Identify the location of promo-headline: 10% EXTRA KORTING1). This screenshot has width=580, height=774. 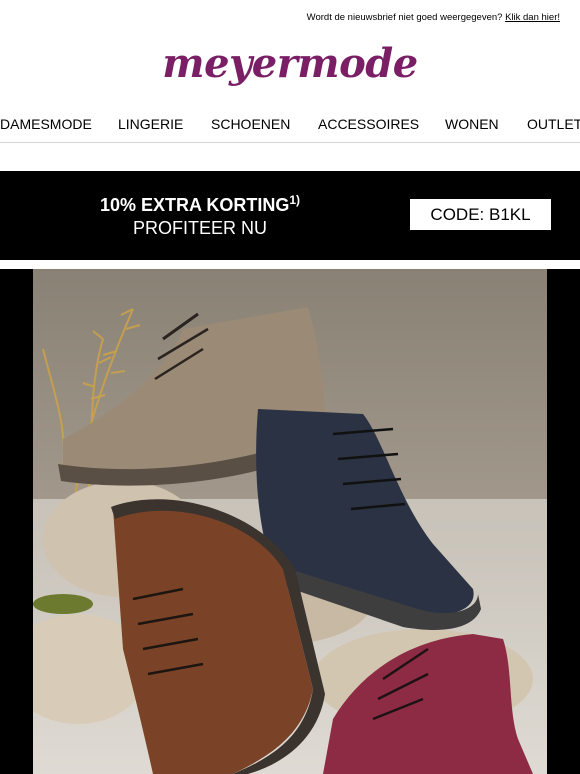
(200, 204).